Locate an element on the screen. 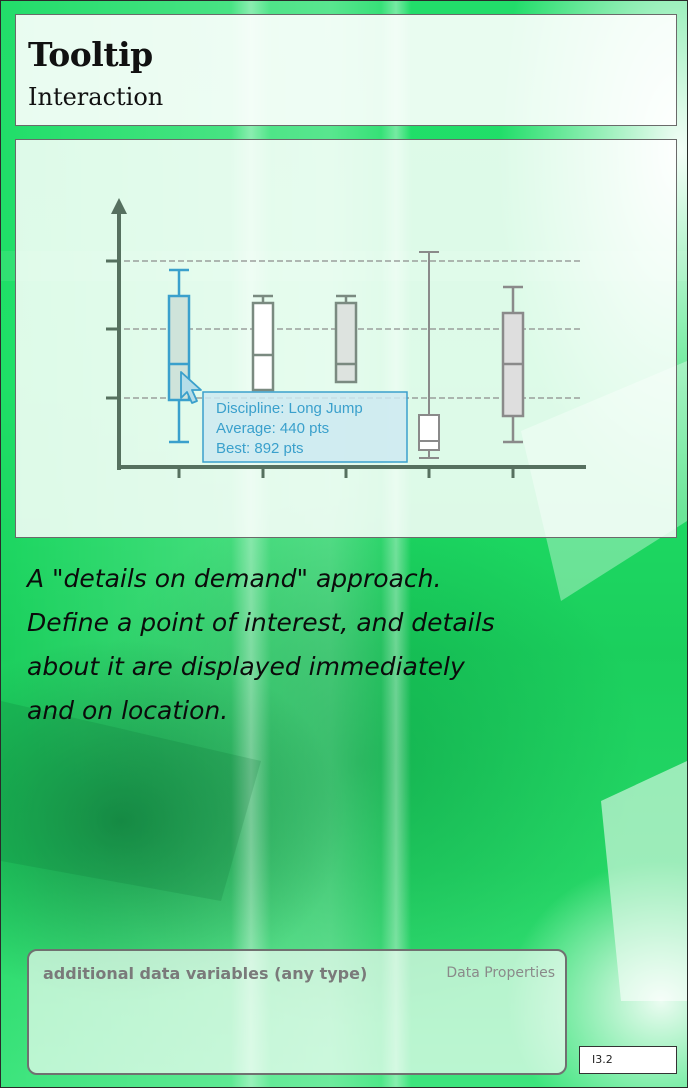  tooltip-line-2: Average: 440 pts is located at coordinates (272, 428).